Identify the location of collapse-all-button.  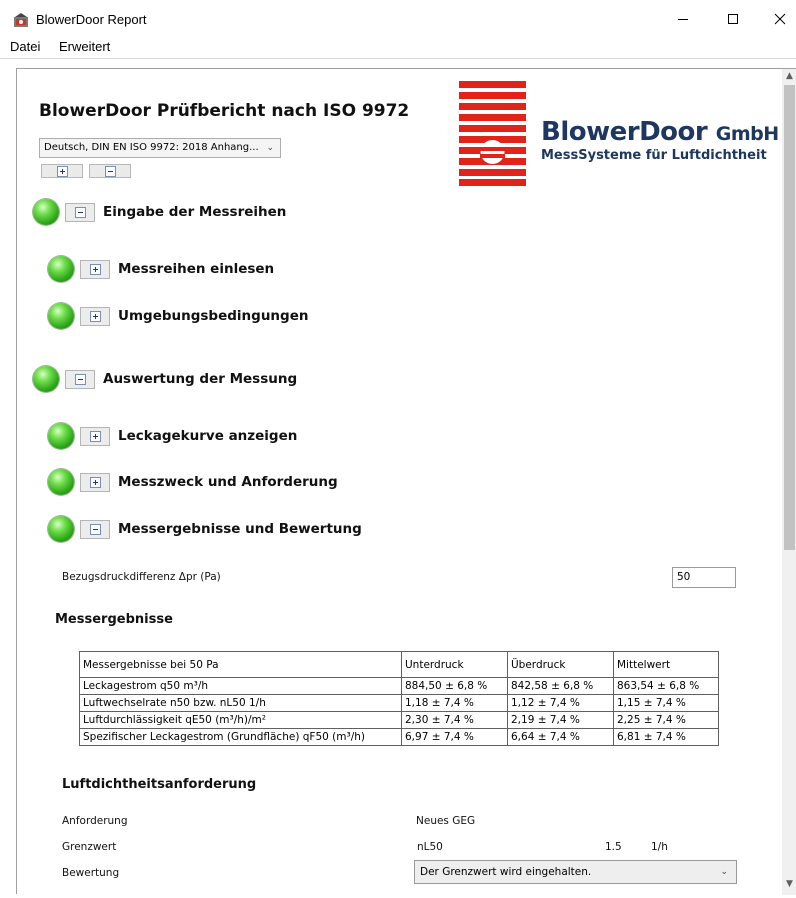
(110, 171).